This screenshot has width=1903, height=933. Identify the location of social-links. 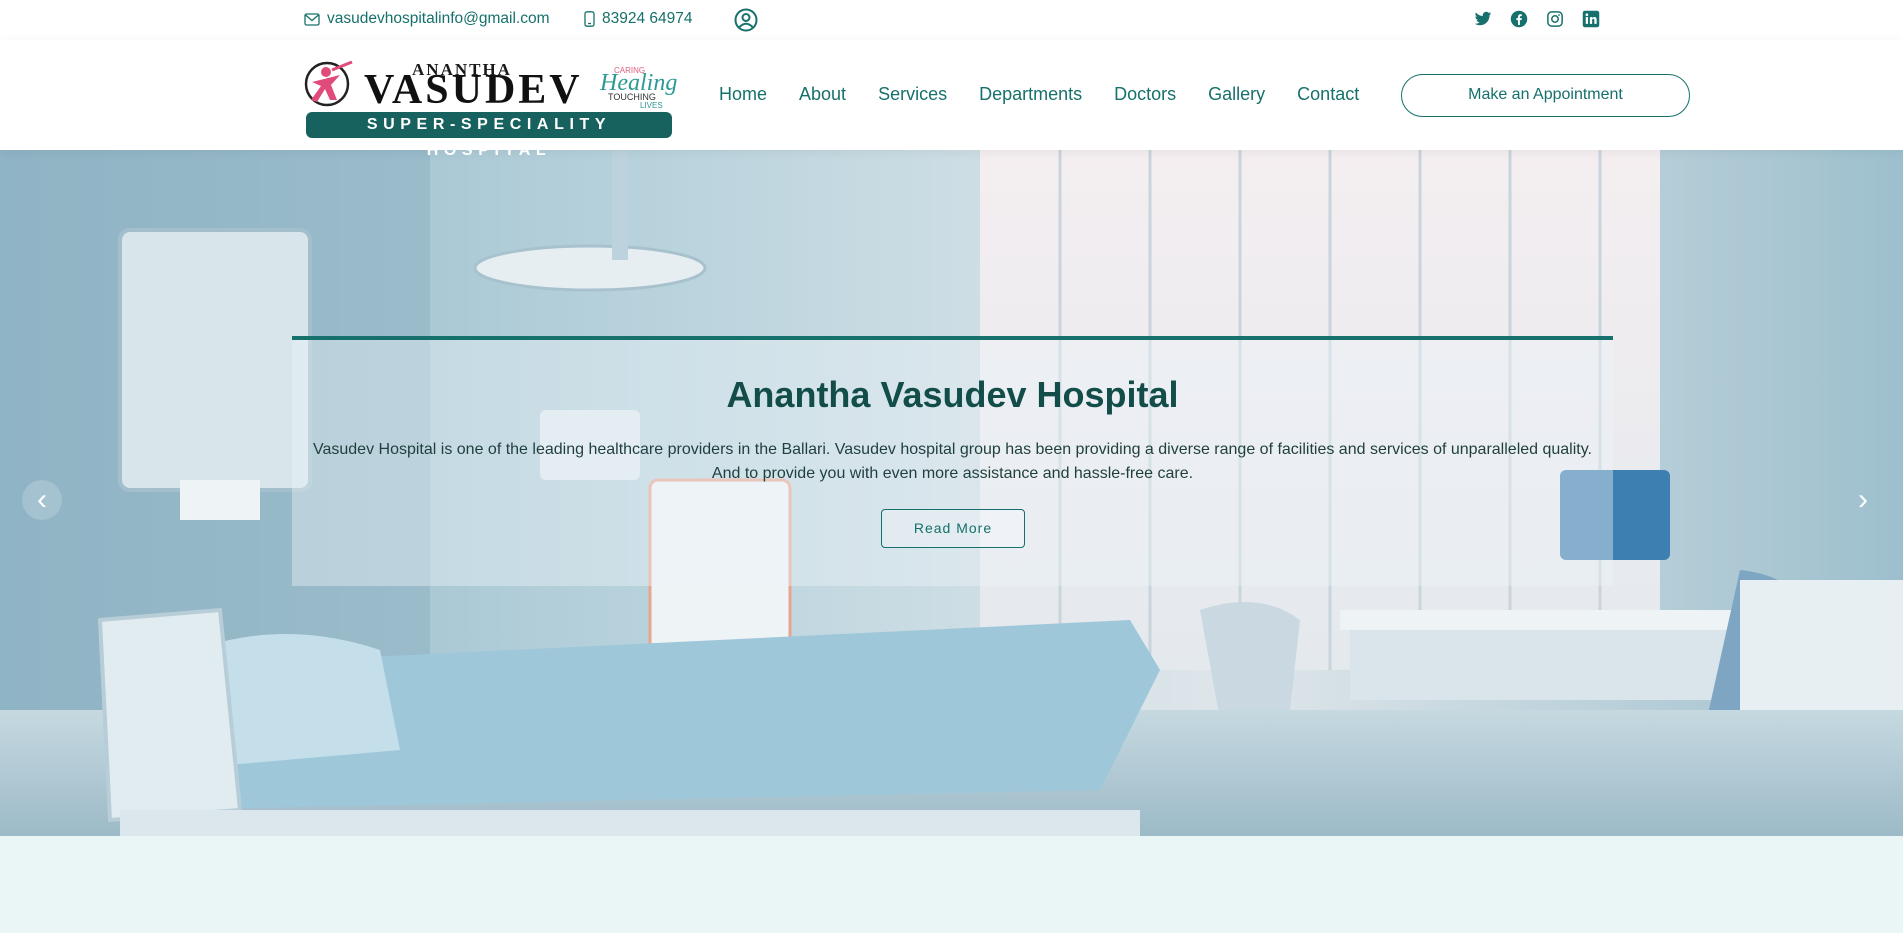
(1537, 19).